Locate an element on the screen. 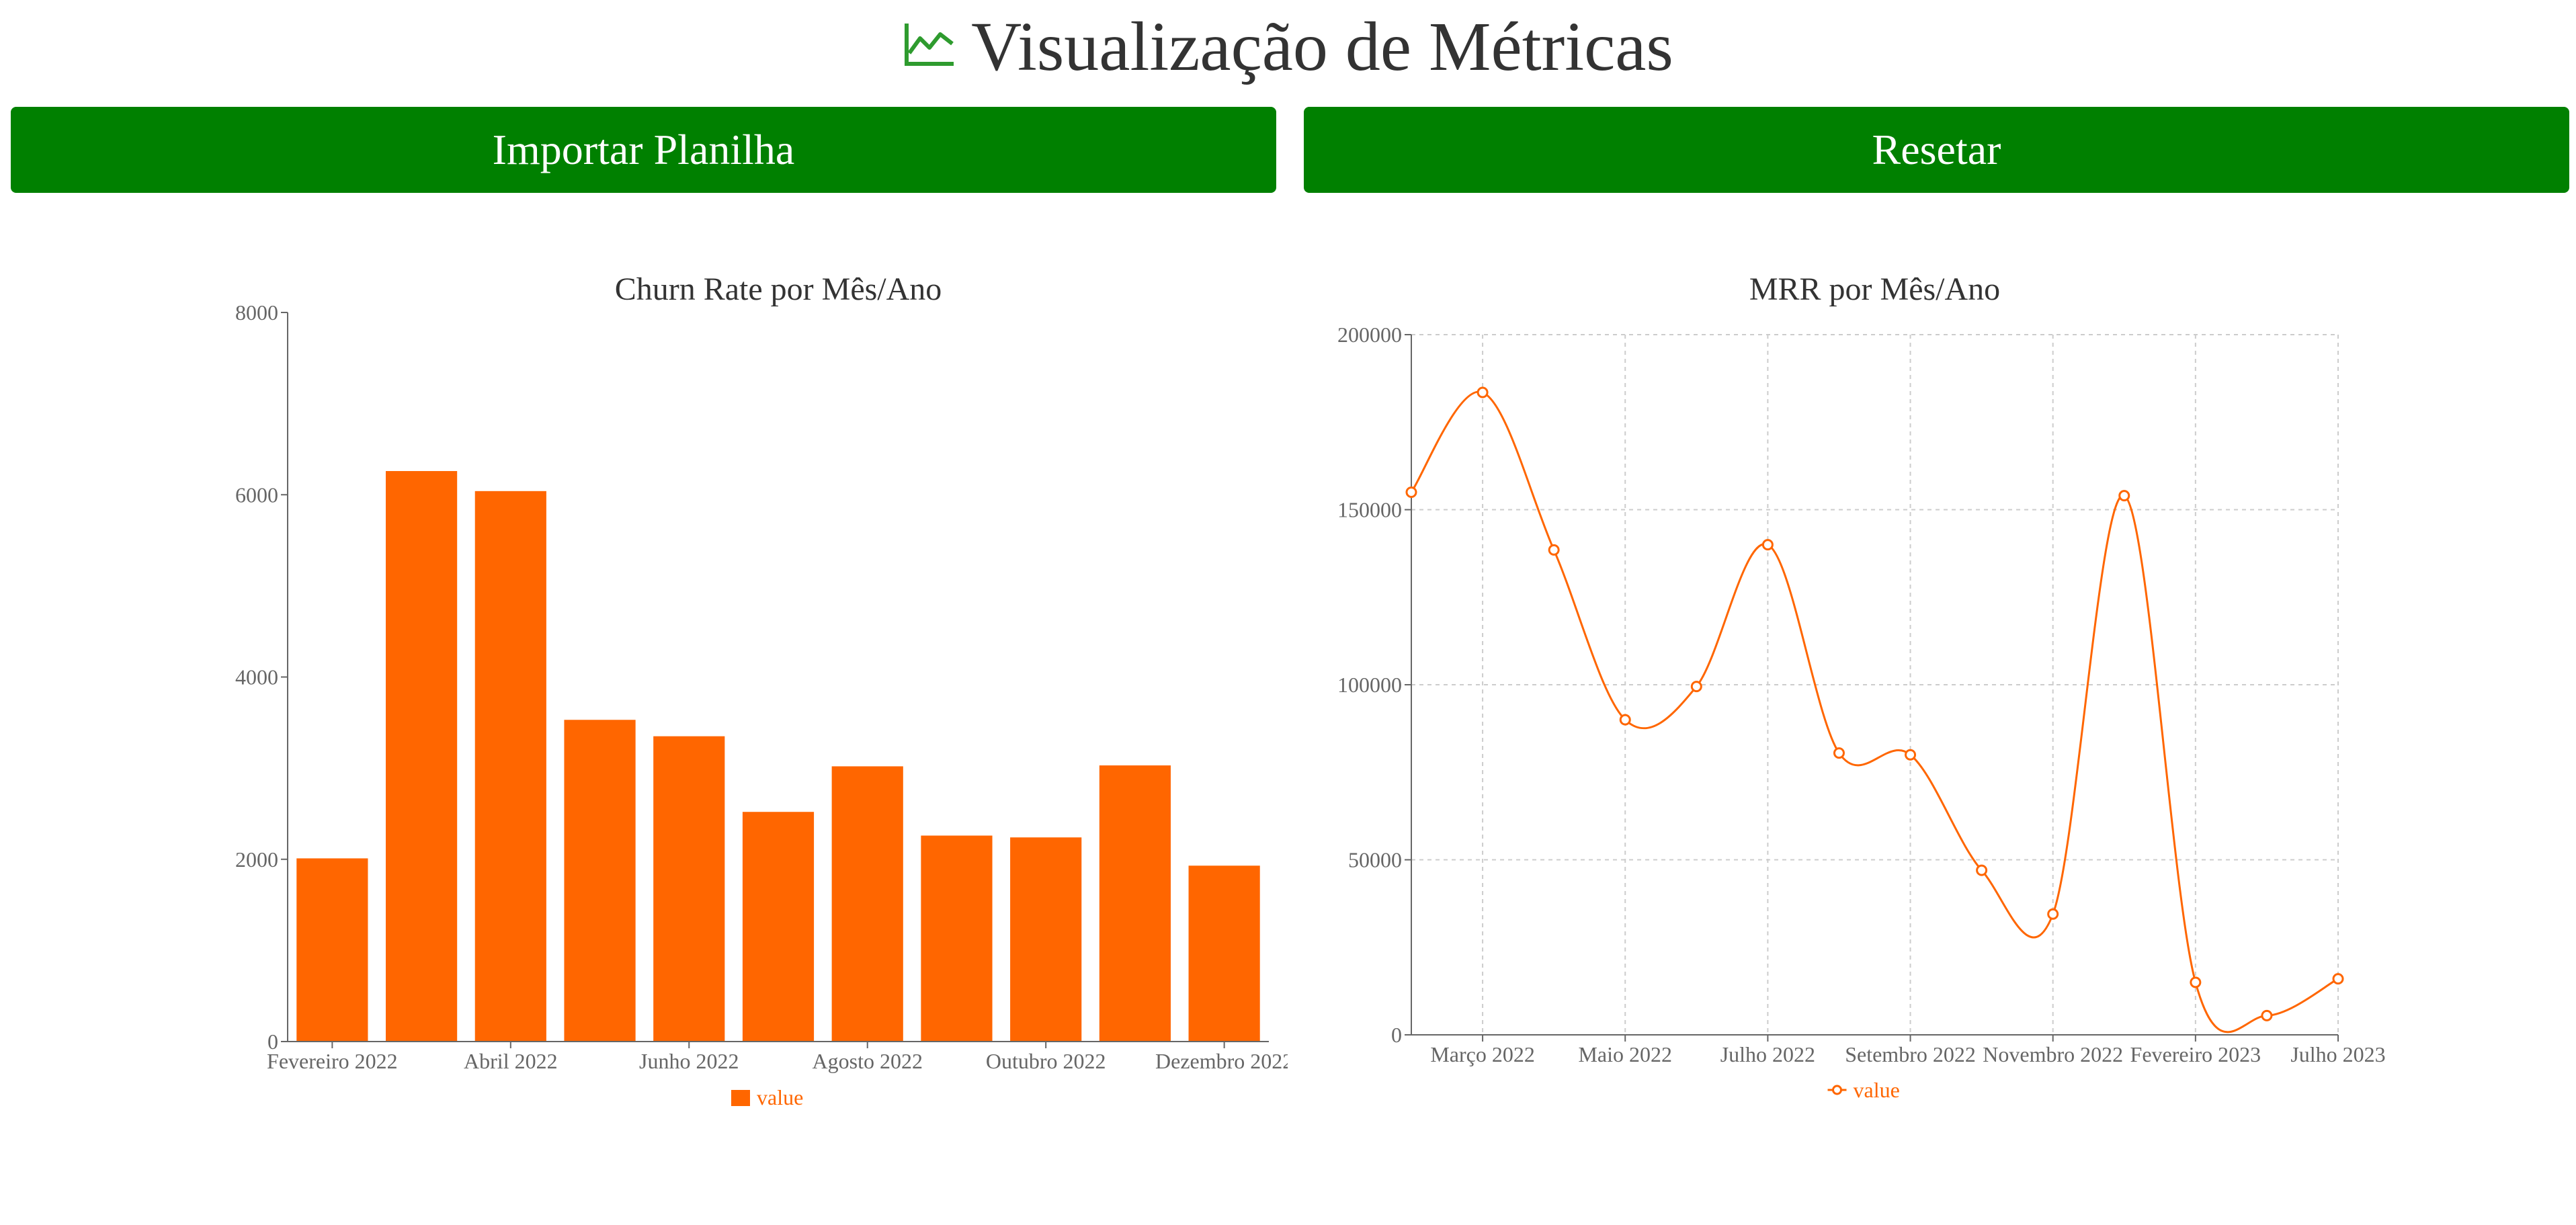 This screenshot has width=2576, height=1225. chart-title: Churn Rate por Mês/Ano is located at coordinates (779, 289).